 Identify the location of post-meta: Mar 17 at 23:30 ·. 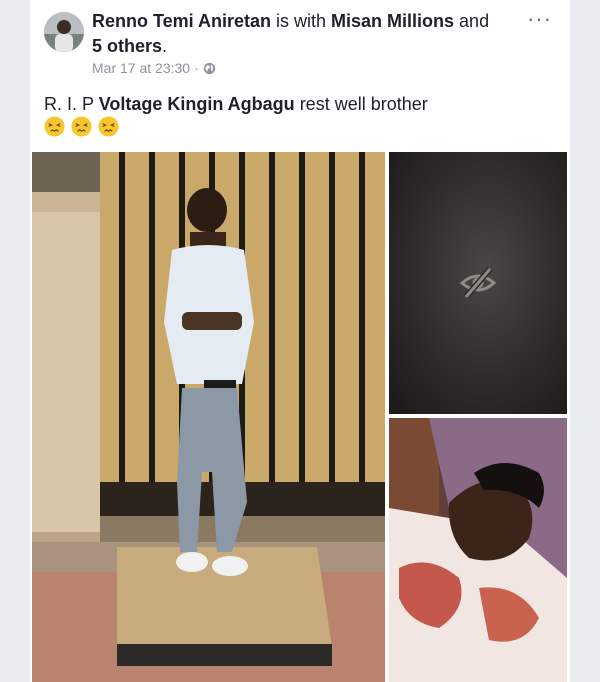
(154, 68).